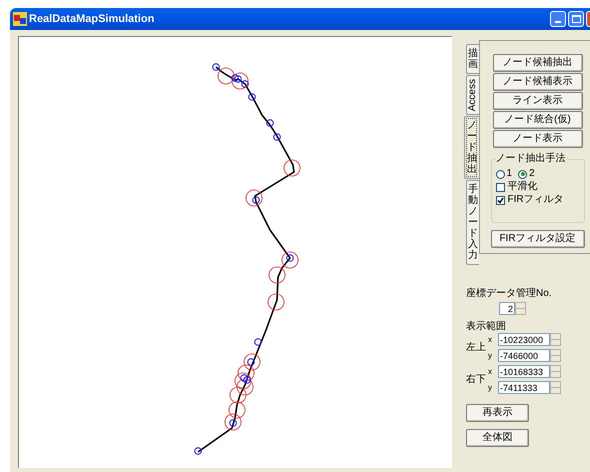  What do you see at coordinates (537, 63) in the screenshot?
I see `push-button: ノード候補抽出` at bounding box center [537, 63].